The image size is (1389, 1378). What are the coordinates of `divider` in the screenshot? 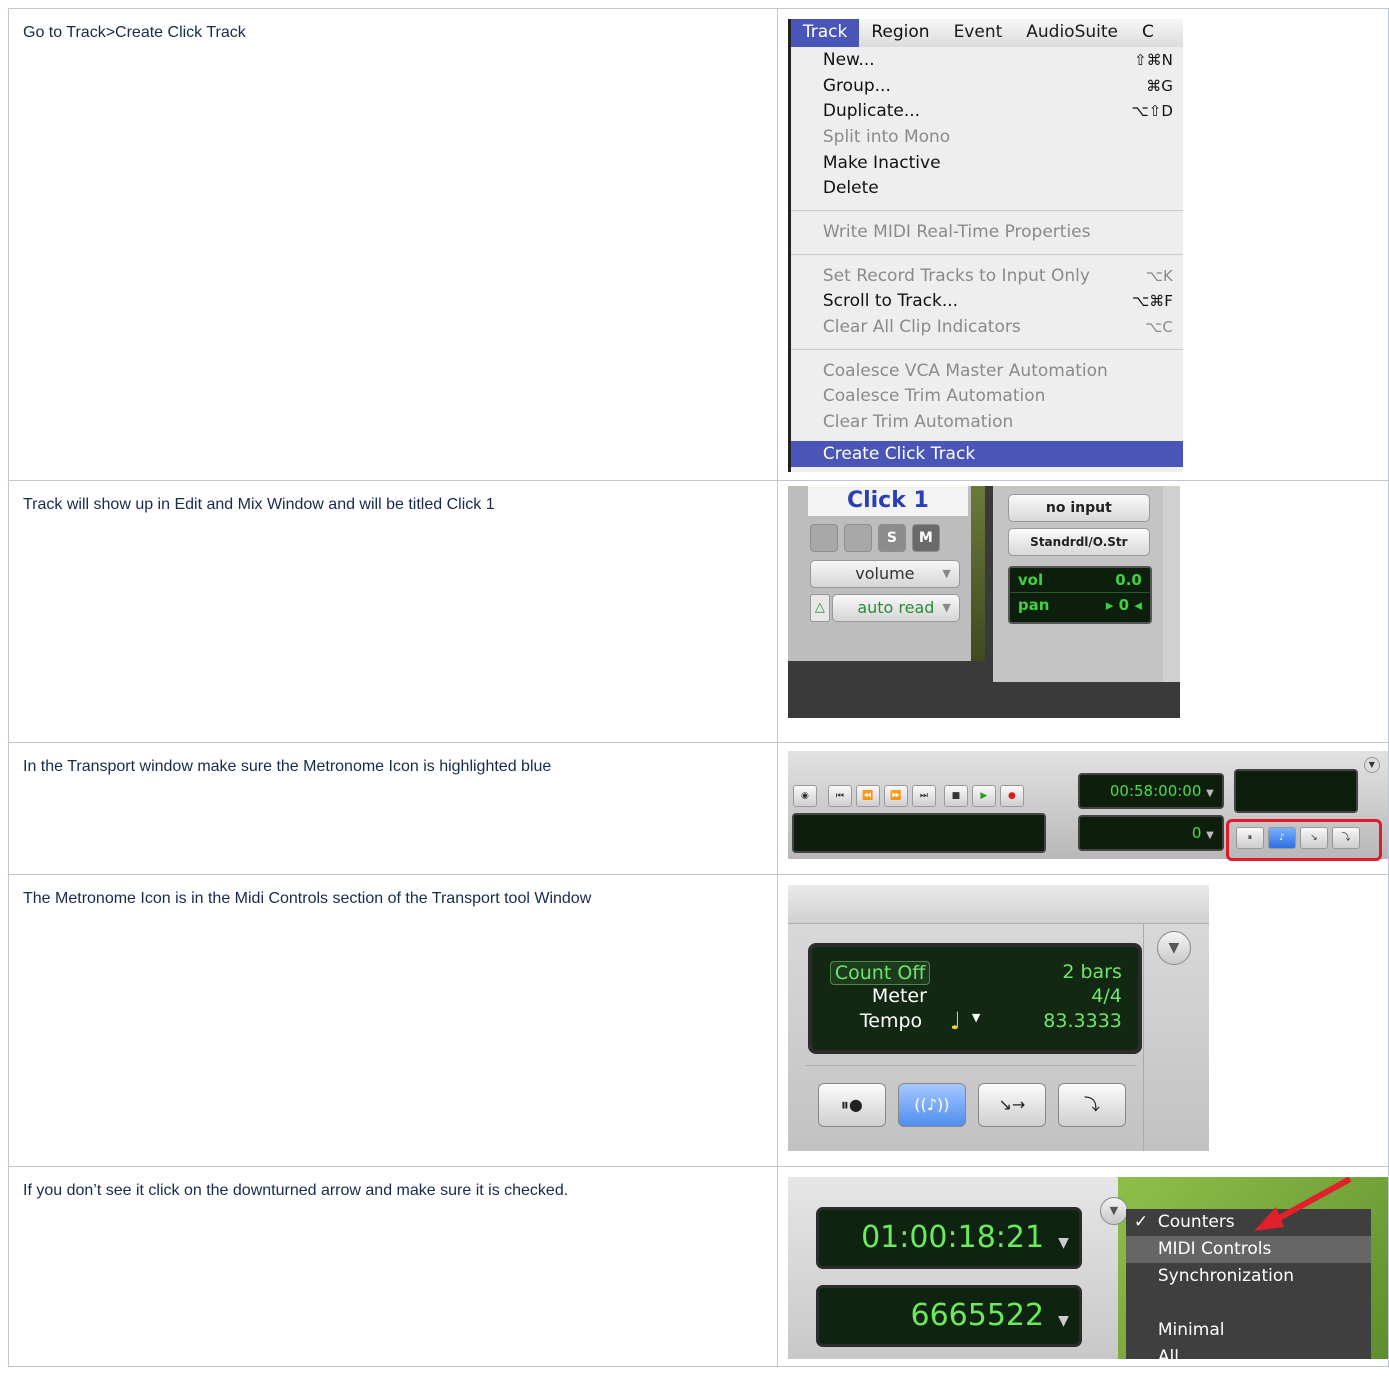 It's located at (970, 1065).